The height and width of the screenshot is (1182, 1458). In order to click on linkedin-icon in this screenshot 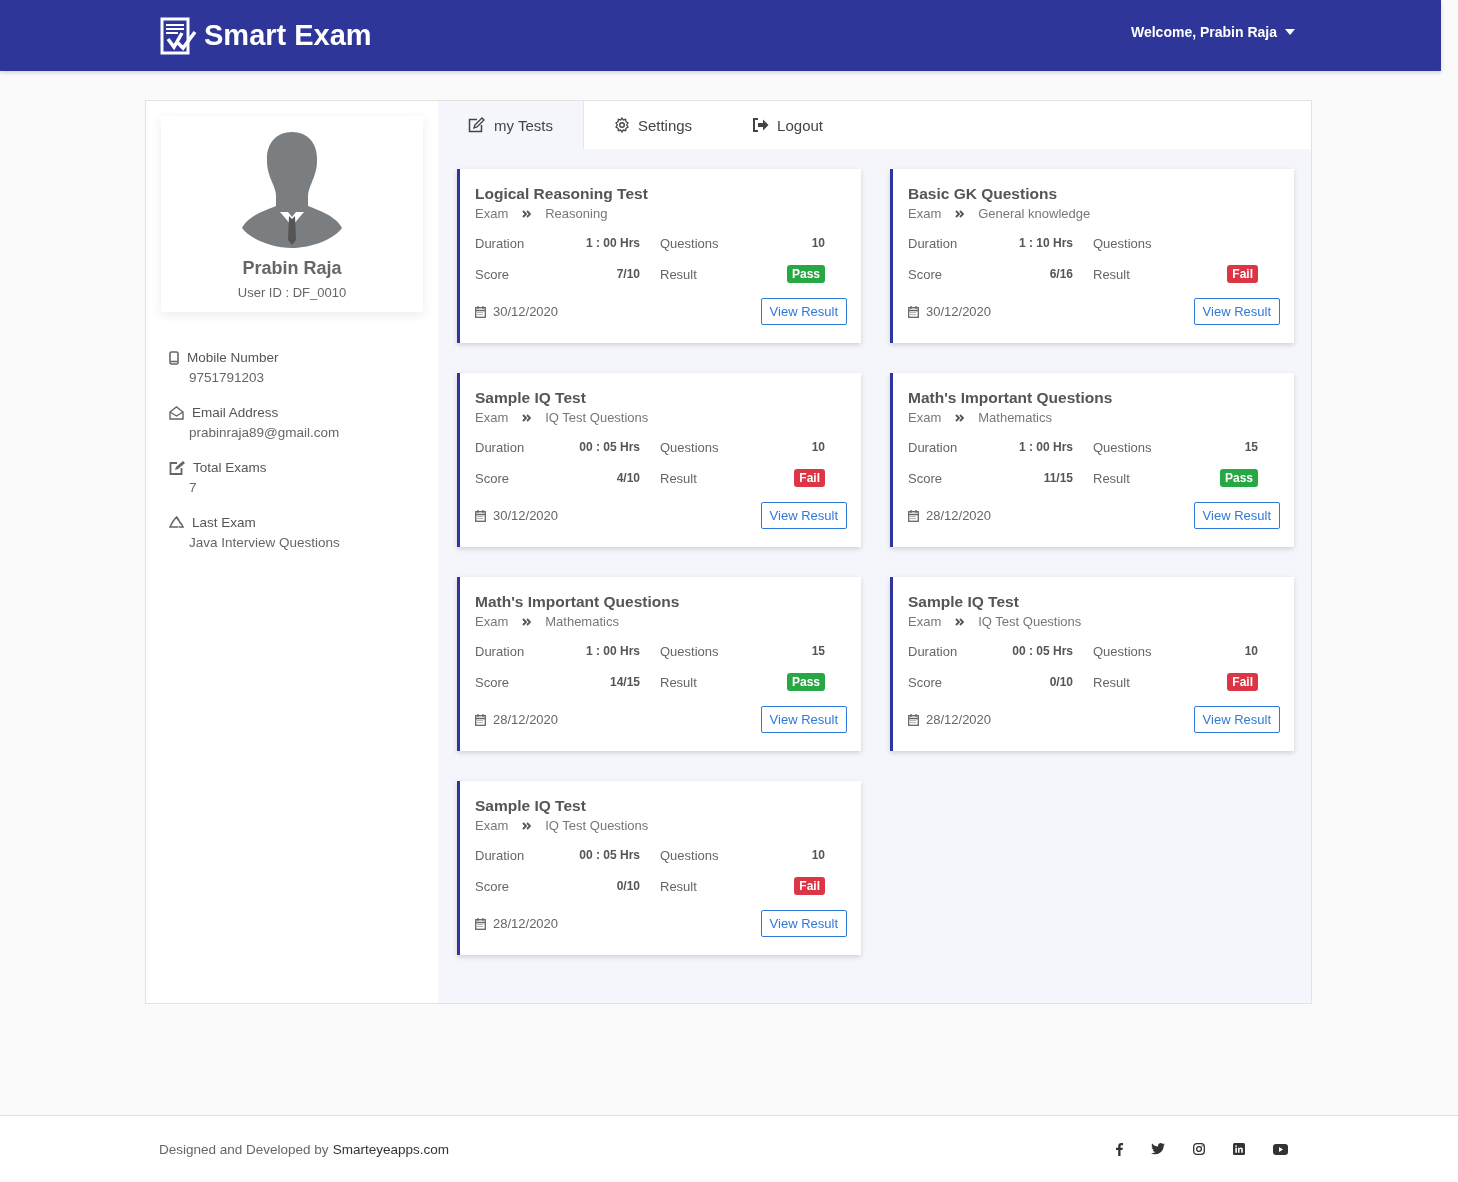, I will do `click(1239, 1149)`.